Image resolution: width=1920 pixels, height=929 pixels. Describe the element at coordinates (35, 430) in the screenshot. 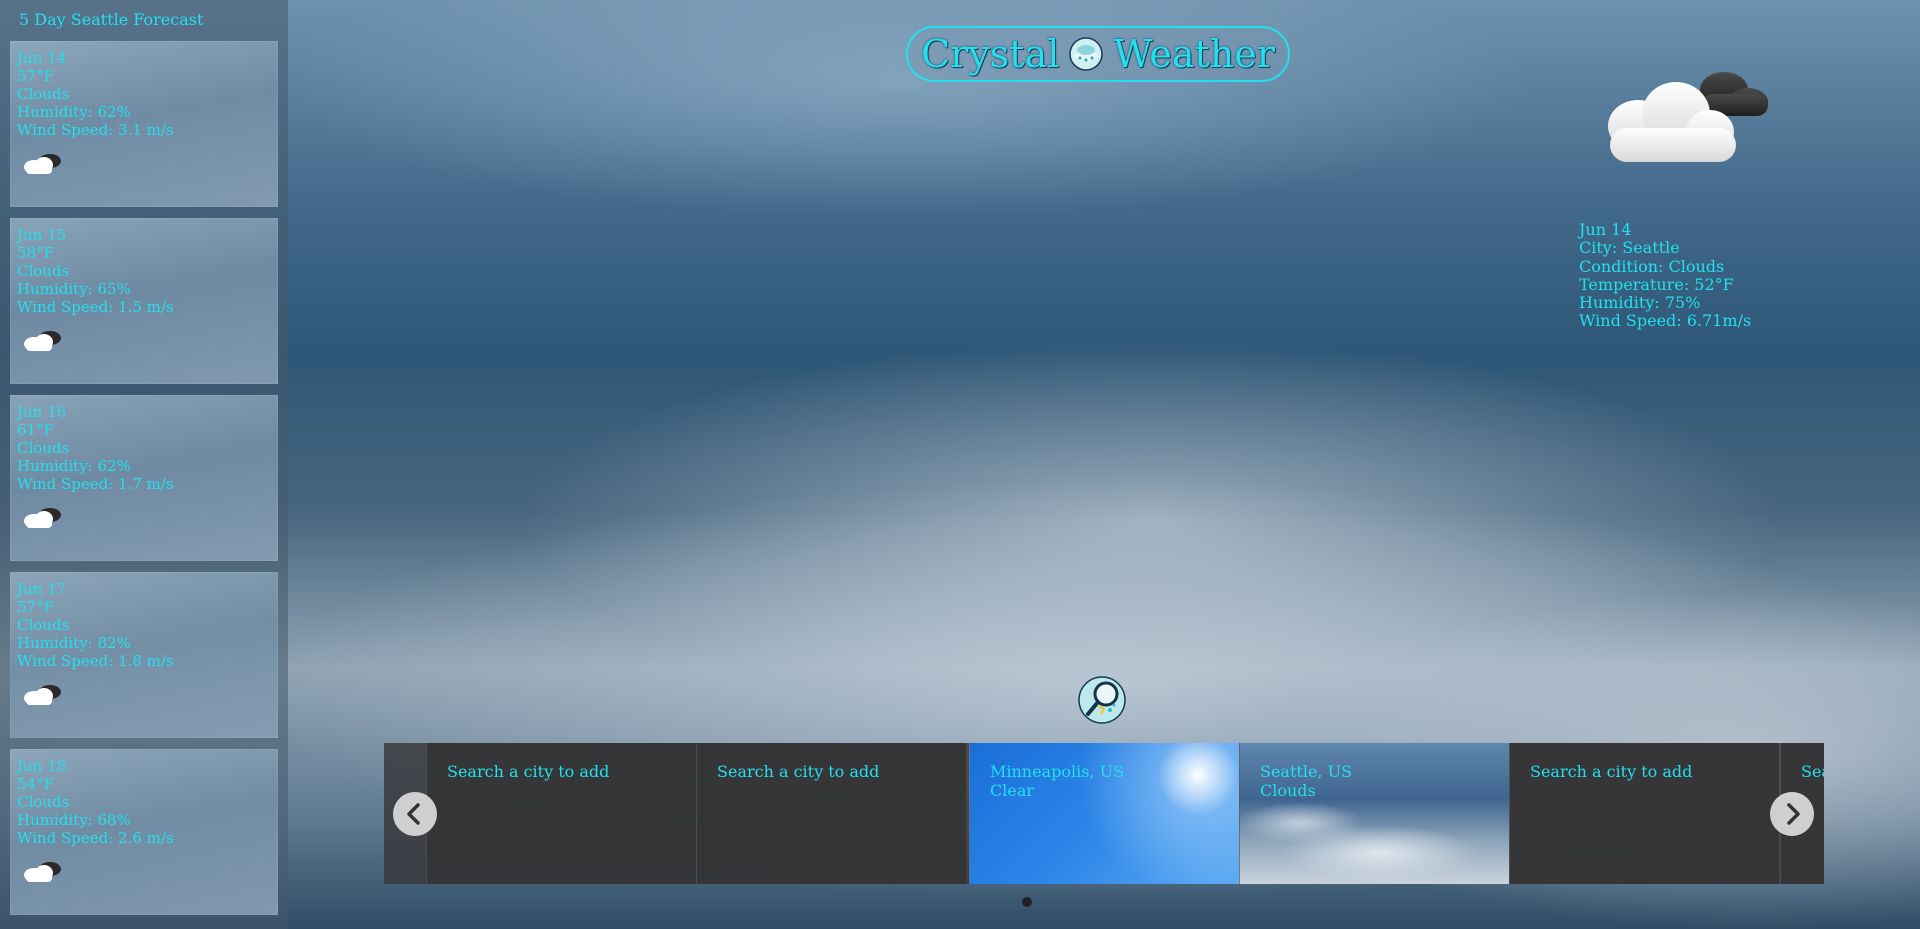

I see `day-temp: 61°F` at that location.